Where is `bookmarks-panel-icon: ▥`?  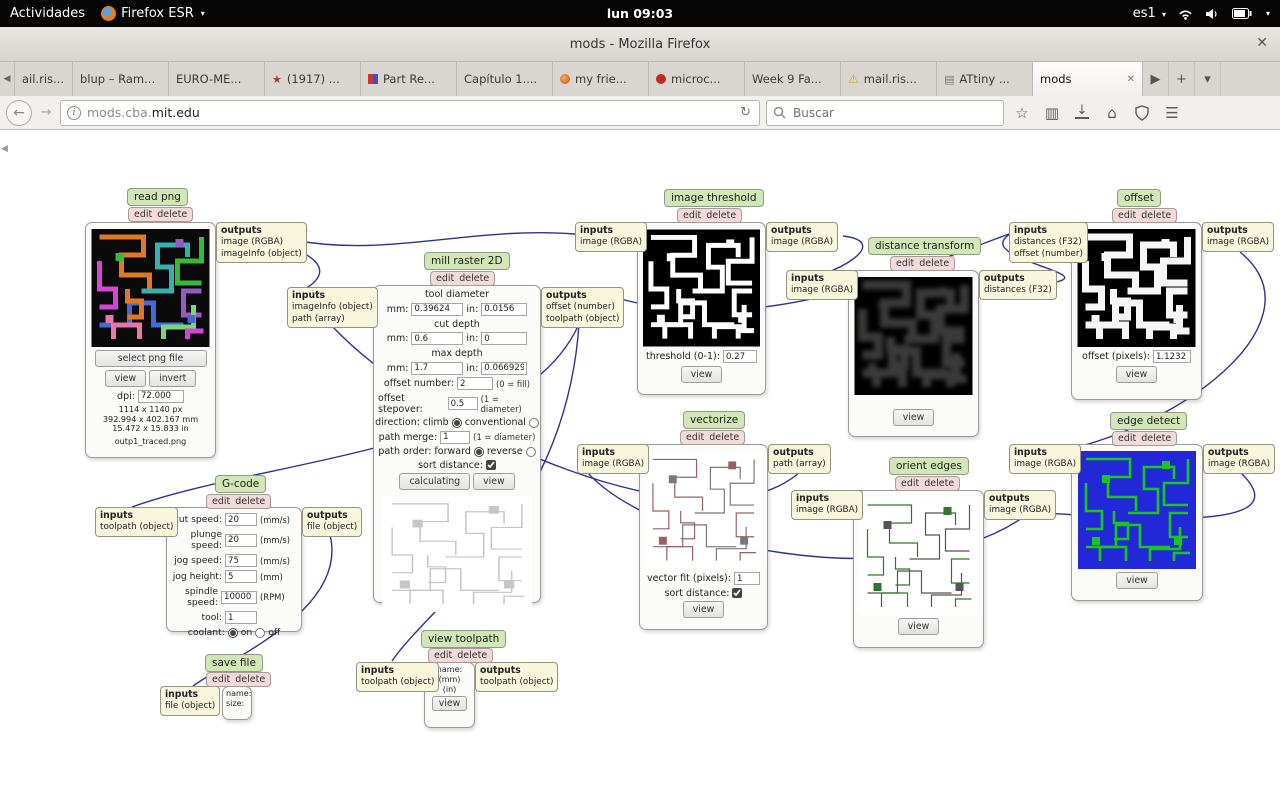
bookmarks-panel-icon: ▥ is located at coordinates (1052, 113).